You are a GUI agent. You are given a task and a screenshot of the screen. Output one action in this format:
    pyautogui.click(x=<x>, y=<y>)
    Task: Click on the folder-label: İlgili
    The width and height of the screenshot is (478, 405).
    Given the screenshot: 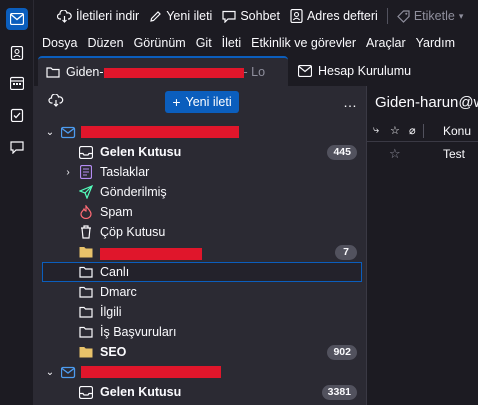 What is the action you would take?
    pyautogui.click(x=111, y=312)
    